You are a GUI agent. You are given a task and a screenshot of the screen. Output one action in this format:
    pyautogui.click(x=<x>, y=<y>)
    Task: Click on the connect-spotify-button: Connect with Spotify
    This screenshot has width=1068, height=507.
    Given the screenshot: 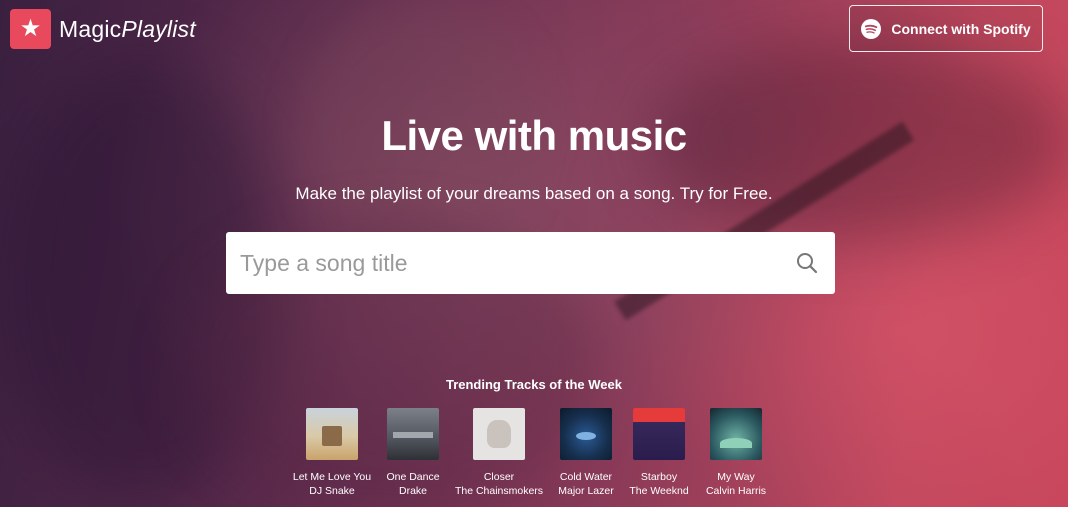 What is the action you would take?
    pyautogui.click(x=946, y=28)
    